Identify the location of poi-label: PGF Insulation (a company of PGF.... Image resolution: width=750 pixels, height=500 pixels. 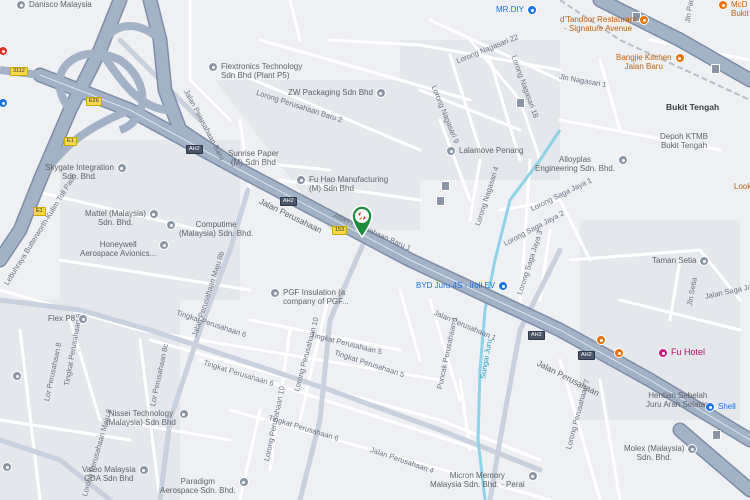
(316, 297).